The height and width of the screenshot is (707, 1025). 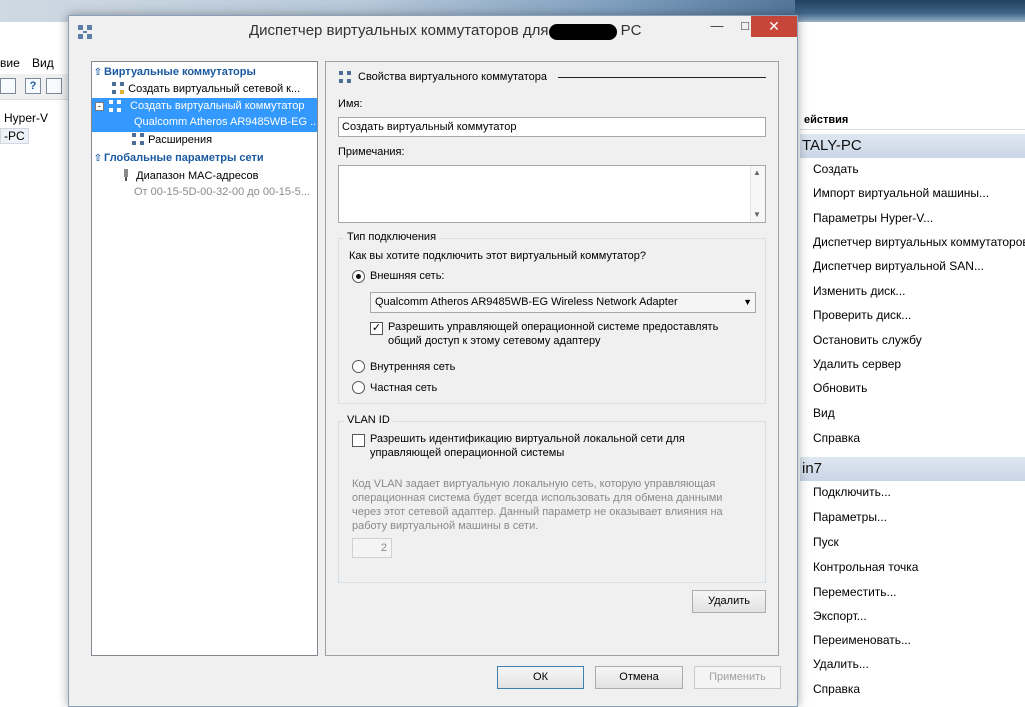 I want to click on action-item: Обновить, so click(x=840, y=388).